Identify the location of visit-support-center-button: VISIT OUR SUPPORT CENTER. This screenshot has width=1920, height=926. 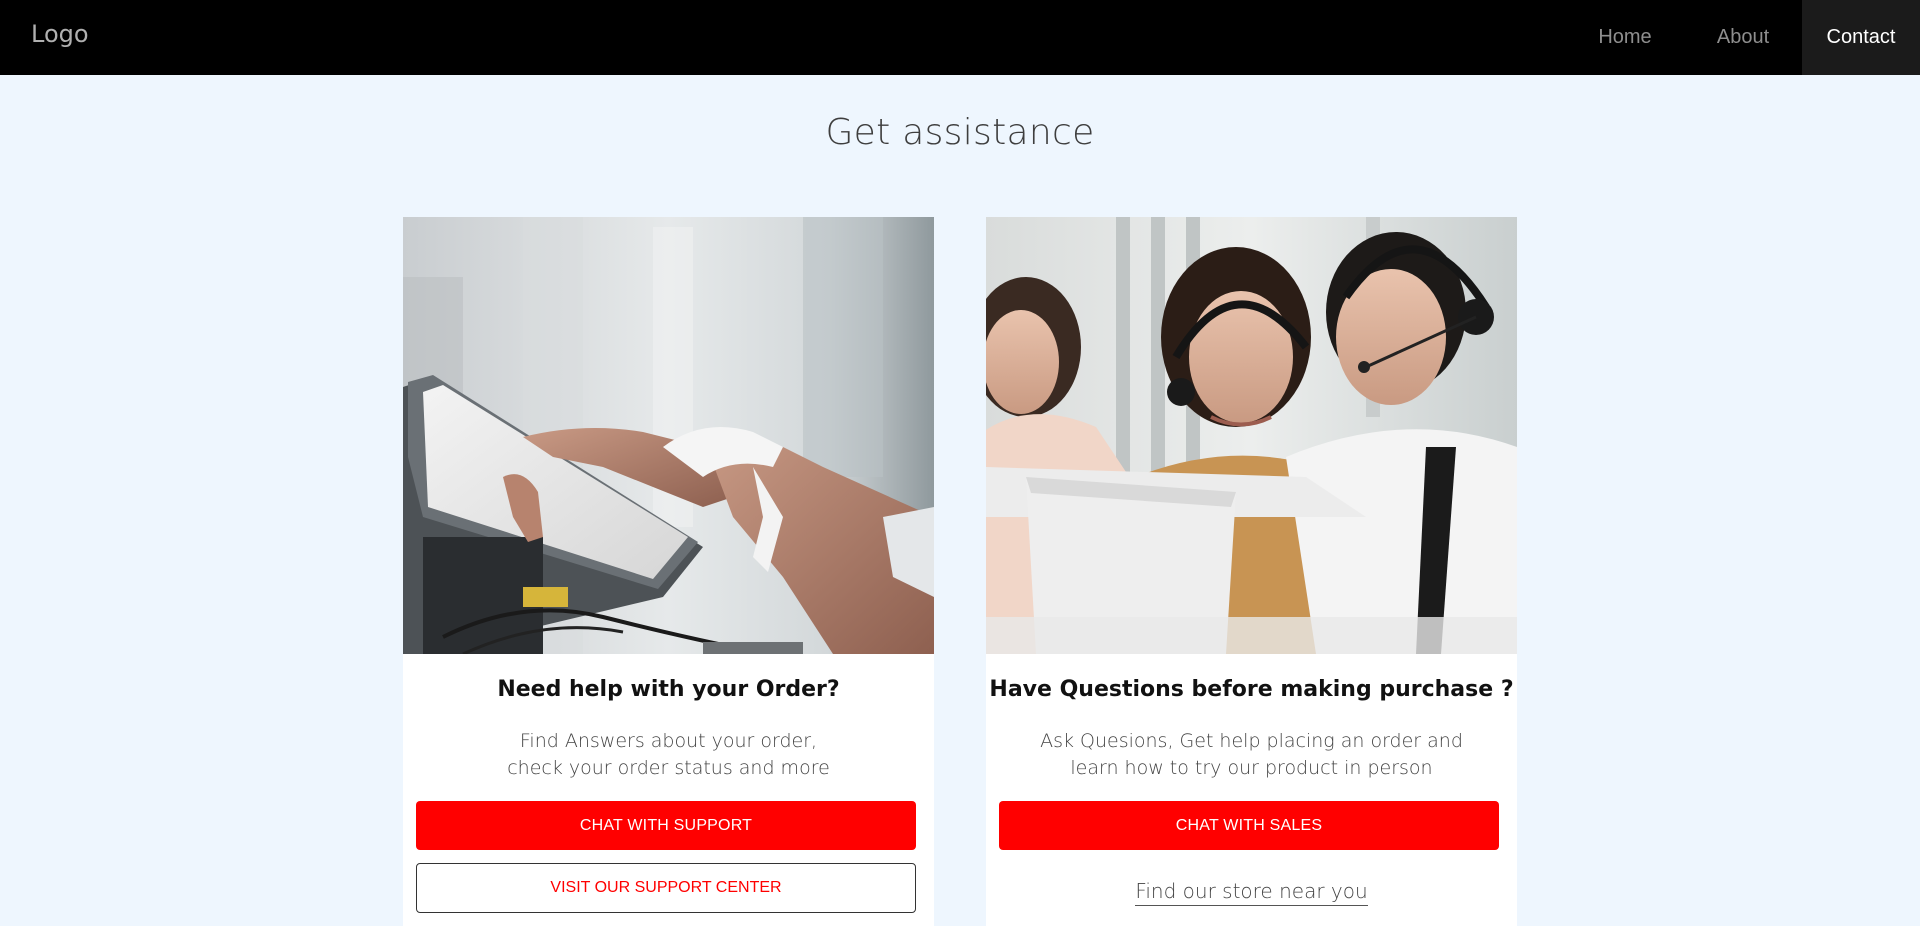
(666, 888).